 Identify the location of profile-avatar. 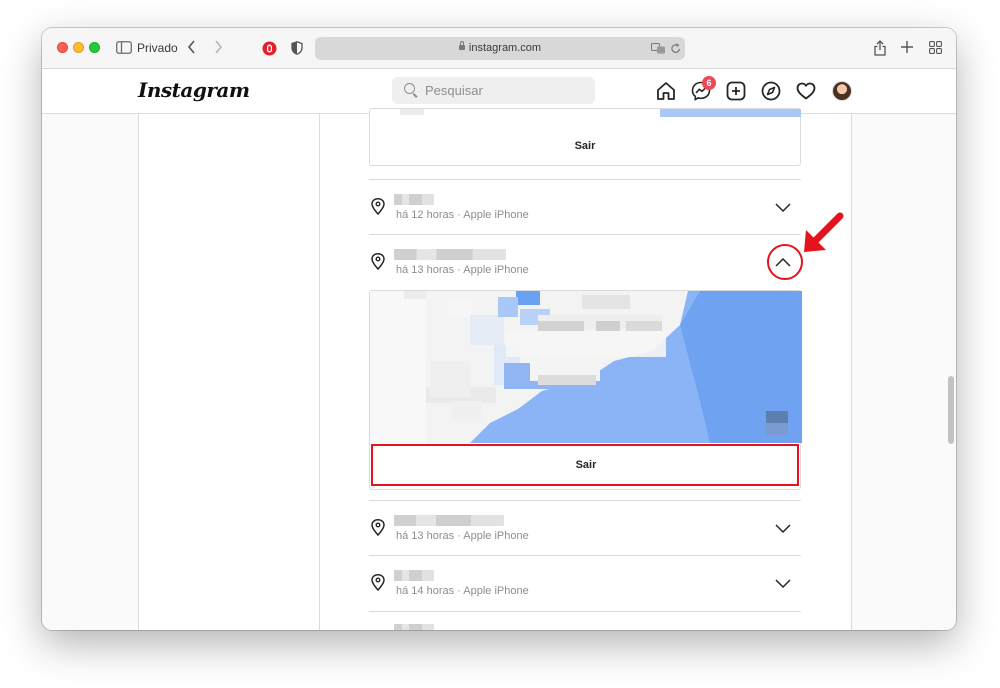
(842, 91).